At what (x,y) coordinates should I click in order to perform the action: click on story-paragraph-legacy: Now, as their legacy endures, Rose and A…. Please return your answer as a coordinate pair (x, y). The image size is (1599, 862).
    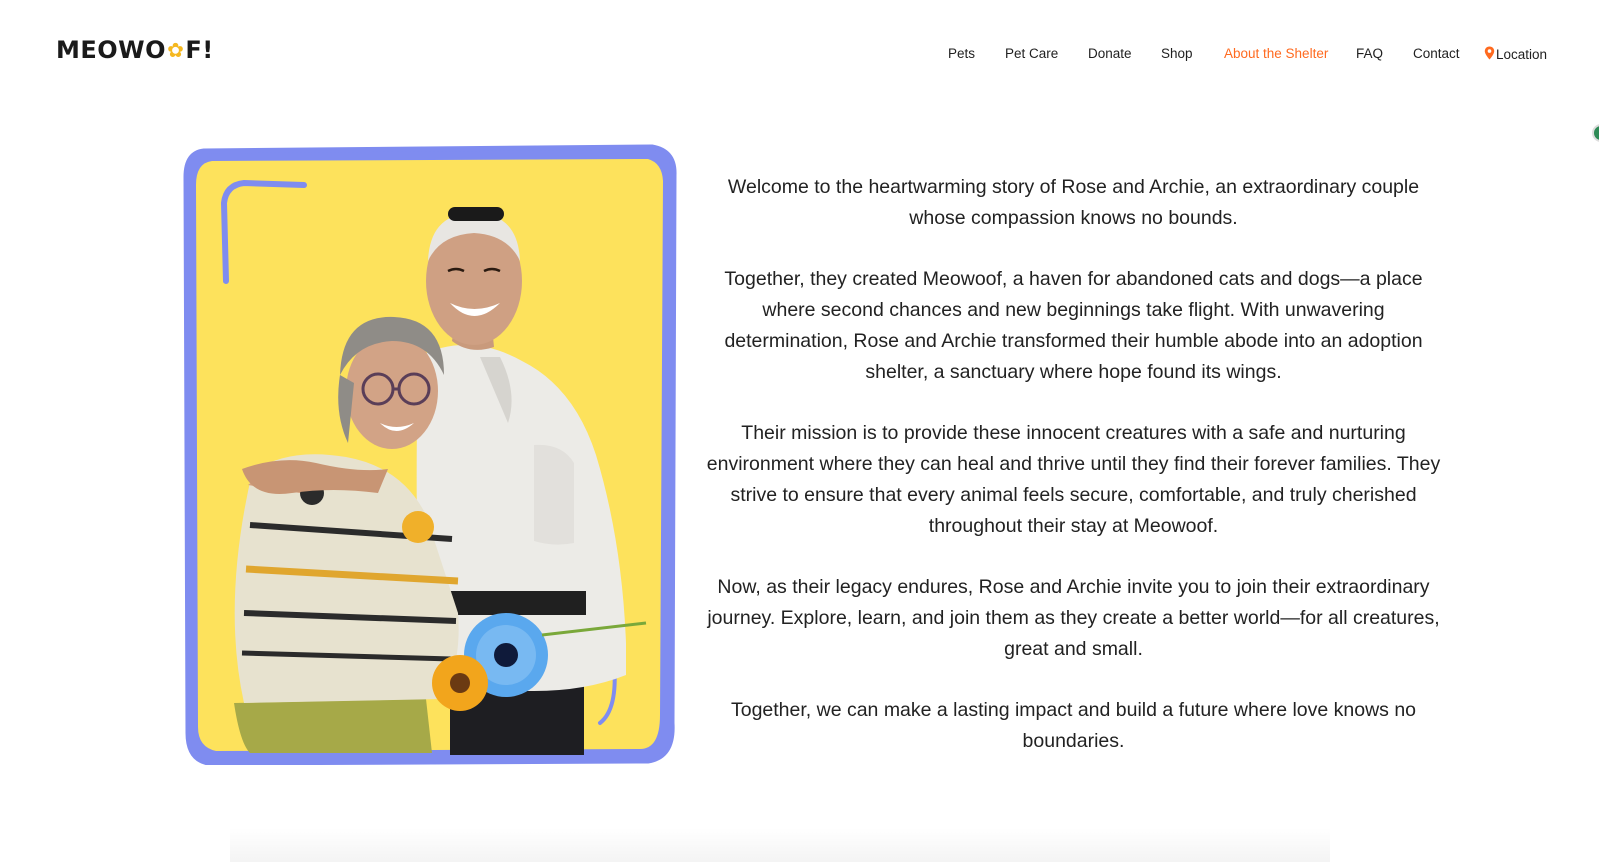
    Looking at the image, I should click on (1073, 618).